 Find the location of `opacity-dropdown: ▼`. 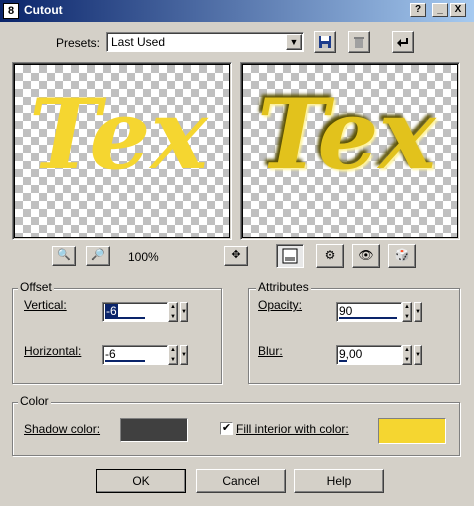

opacity-dropdown: ▼ is located at coordinates (418, 312).